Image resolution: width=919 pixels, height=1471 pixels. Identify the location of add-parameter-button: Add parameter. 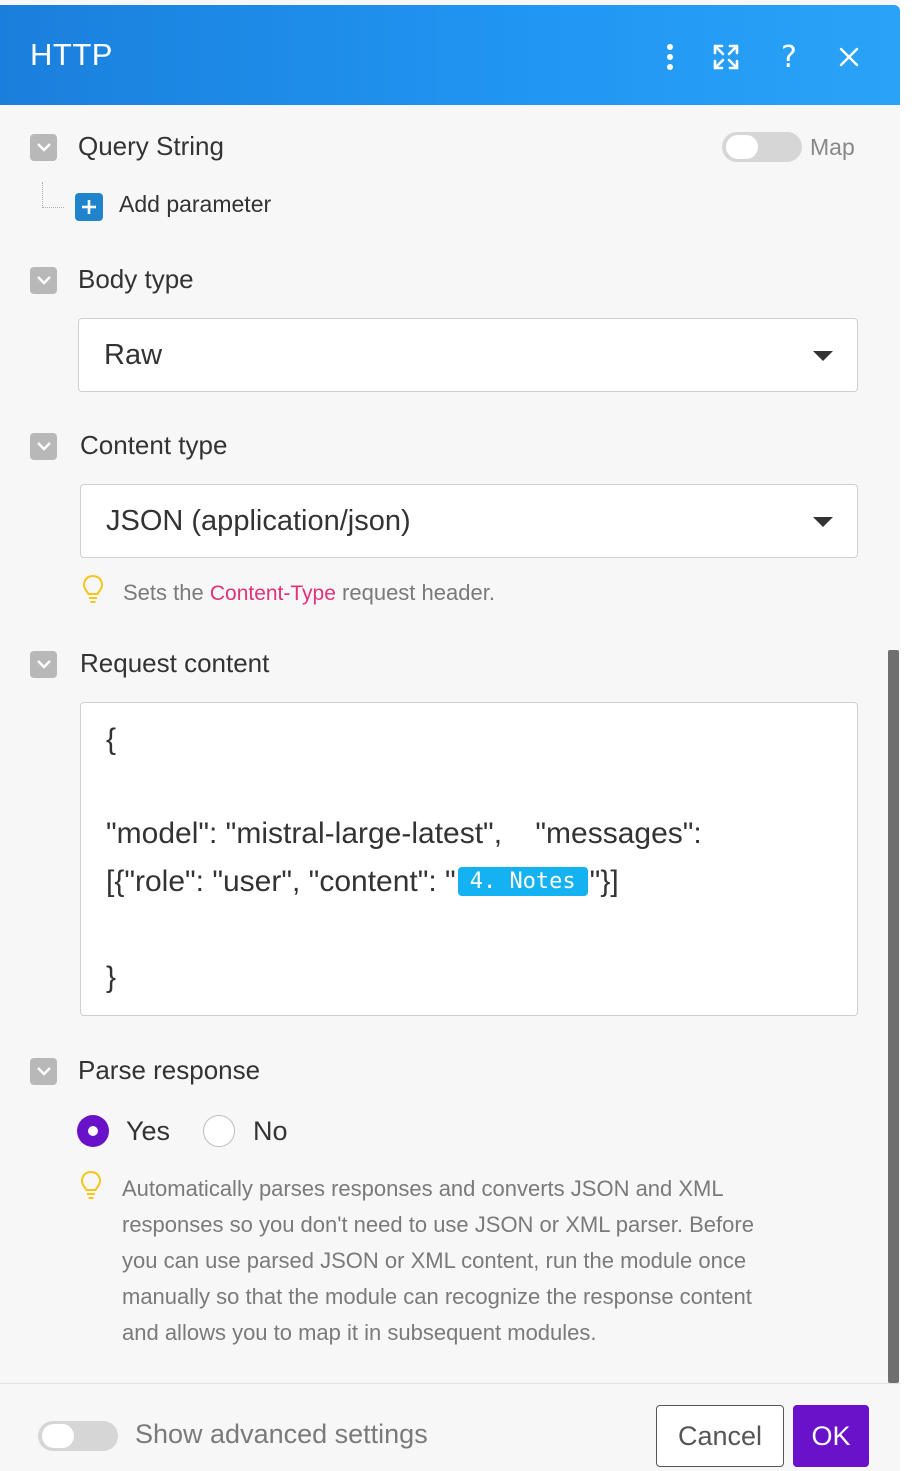
(195, 204).